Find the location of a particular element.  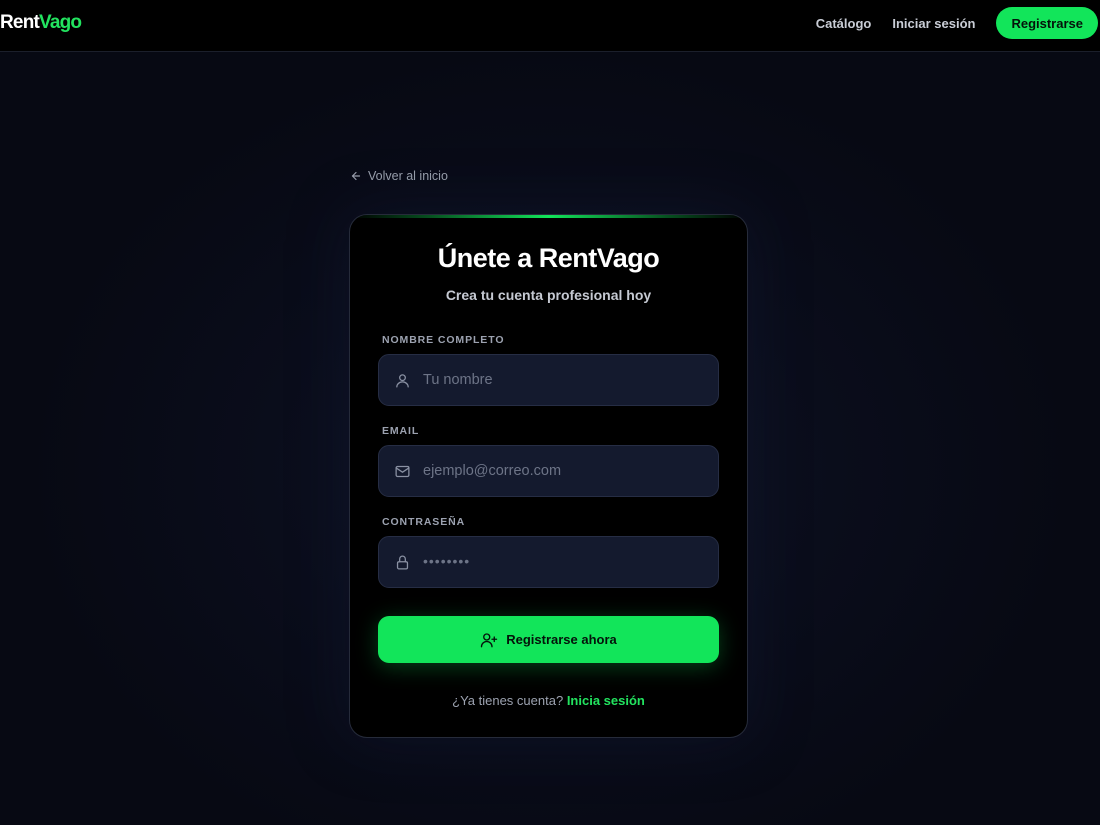

brand-logo-part1: Rent is located at coordinates (20, 22).